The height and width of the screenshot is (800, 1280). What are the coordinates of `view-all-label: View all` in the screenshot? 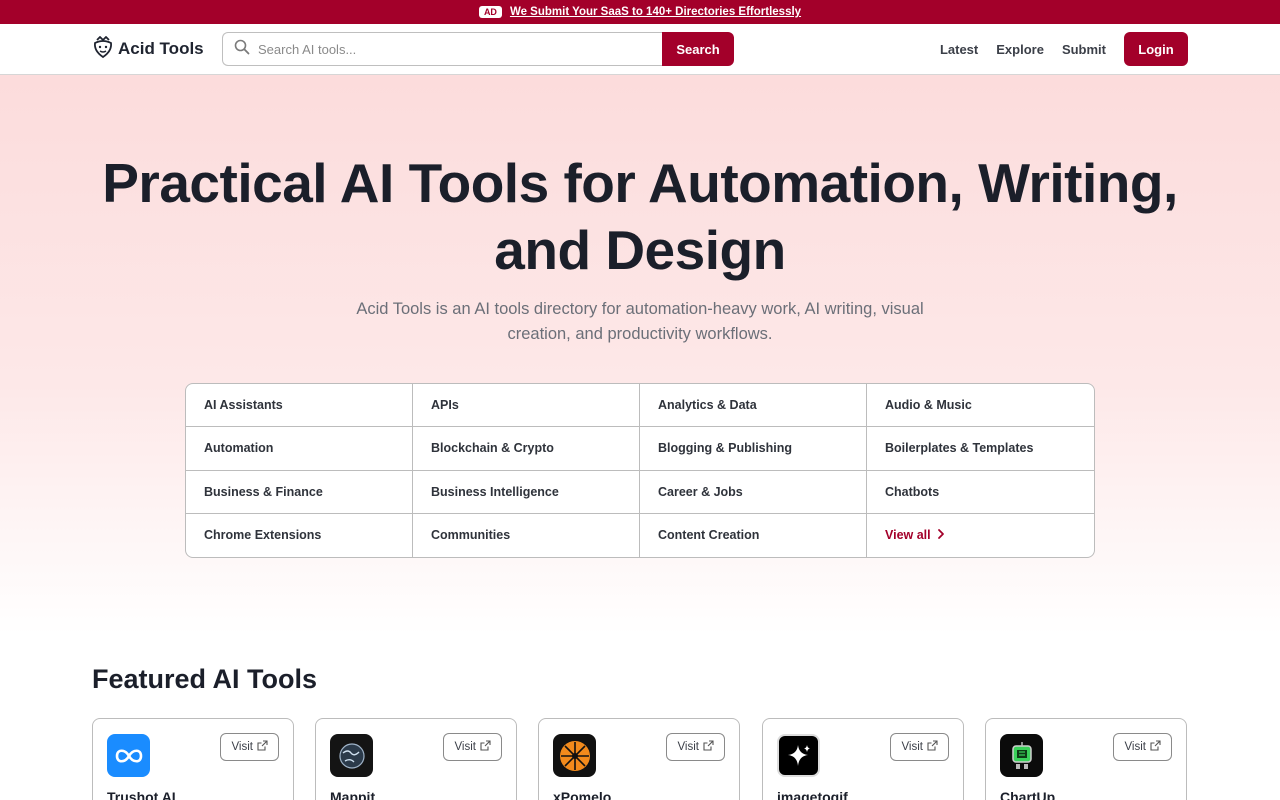 It's located at (908, 535).